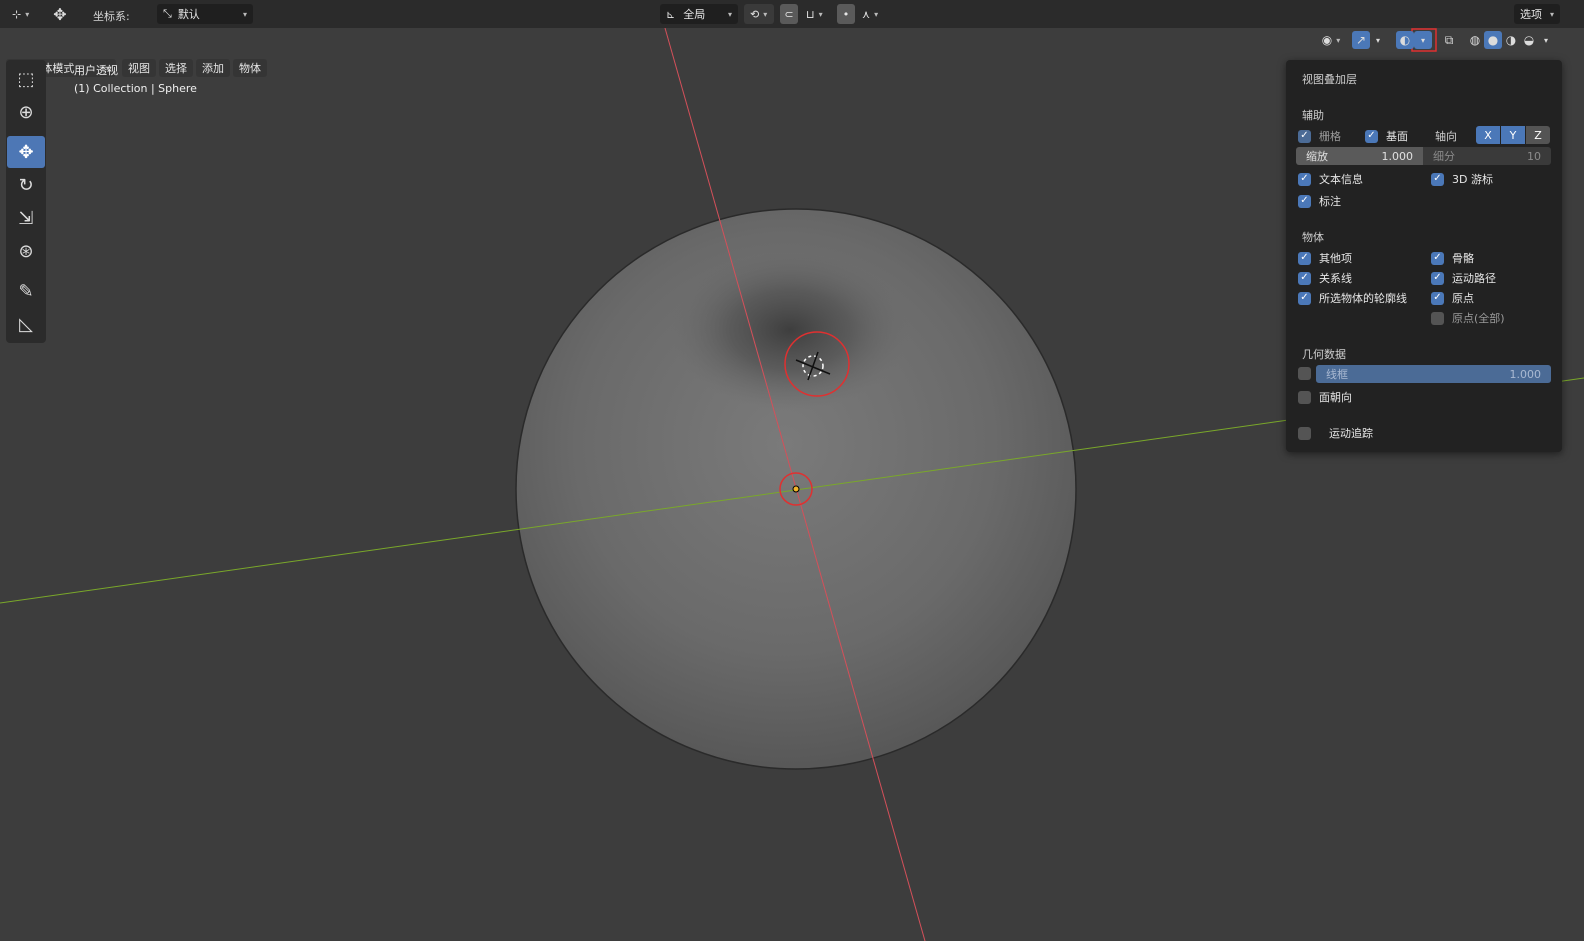 Image resolution: width=1584 pixels, height=941 pixels. I want to click on overlay-icon: ◐, so click(1405, 40).